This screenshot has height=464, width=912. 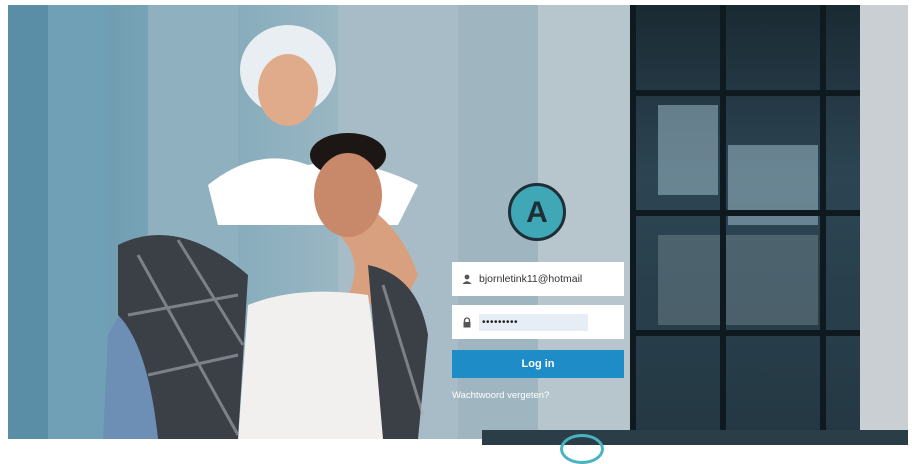 What do you see at coordinates (467, 279) in the screenshot?
I see `user-icon` at bounding box center [467, 279].